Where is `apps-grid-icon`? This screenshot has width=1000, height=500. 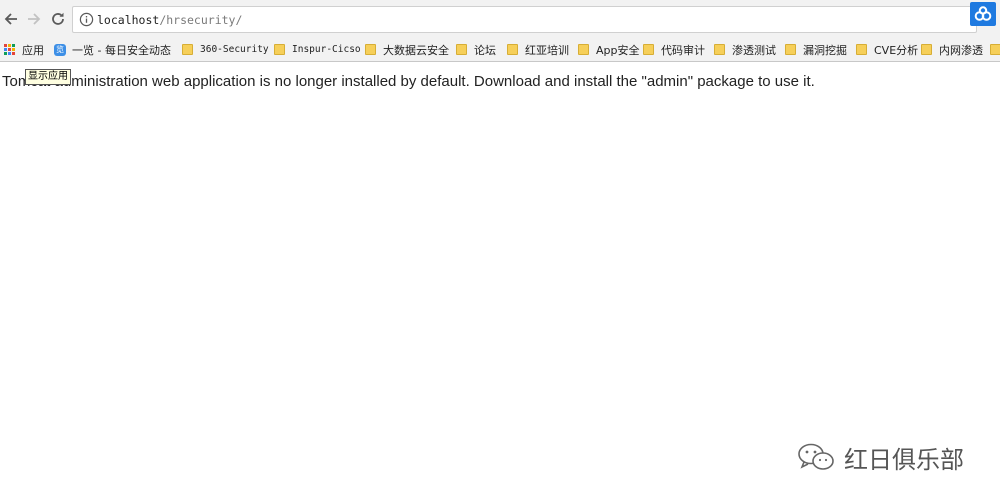 apps-grid-icon is located at coordinates (9, 49).